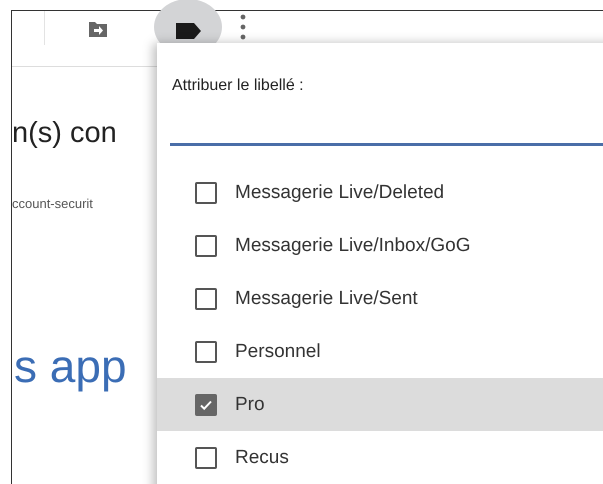 This screenshot has width=603, height=484. I want to click on label-option: Personnel, so click(380, 351).